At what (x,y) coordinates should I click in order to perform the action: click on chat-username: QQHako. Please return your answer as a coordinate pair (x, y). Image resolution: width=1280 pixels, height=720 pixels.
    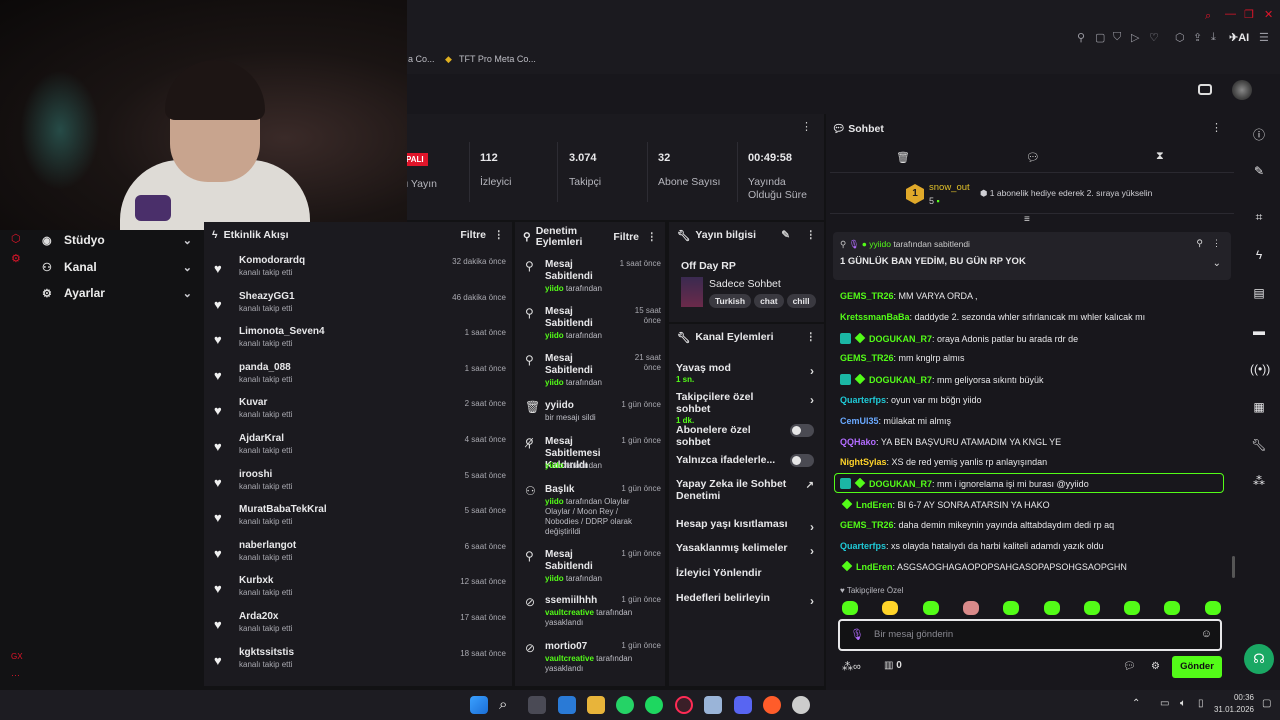
    Looking at the image, I should click on (858, 442).